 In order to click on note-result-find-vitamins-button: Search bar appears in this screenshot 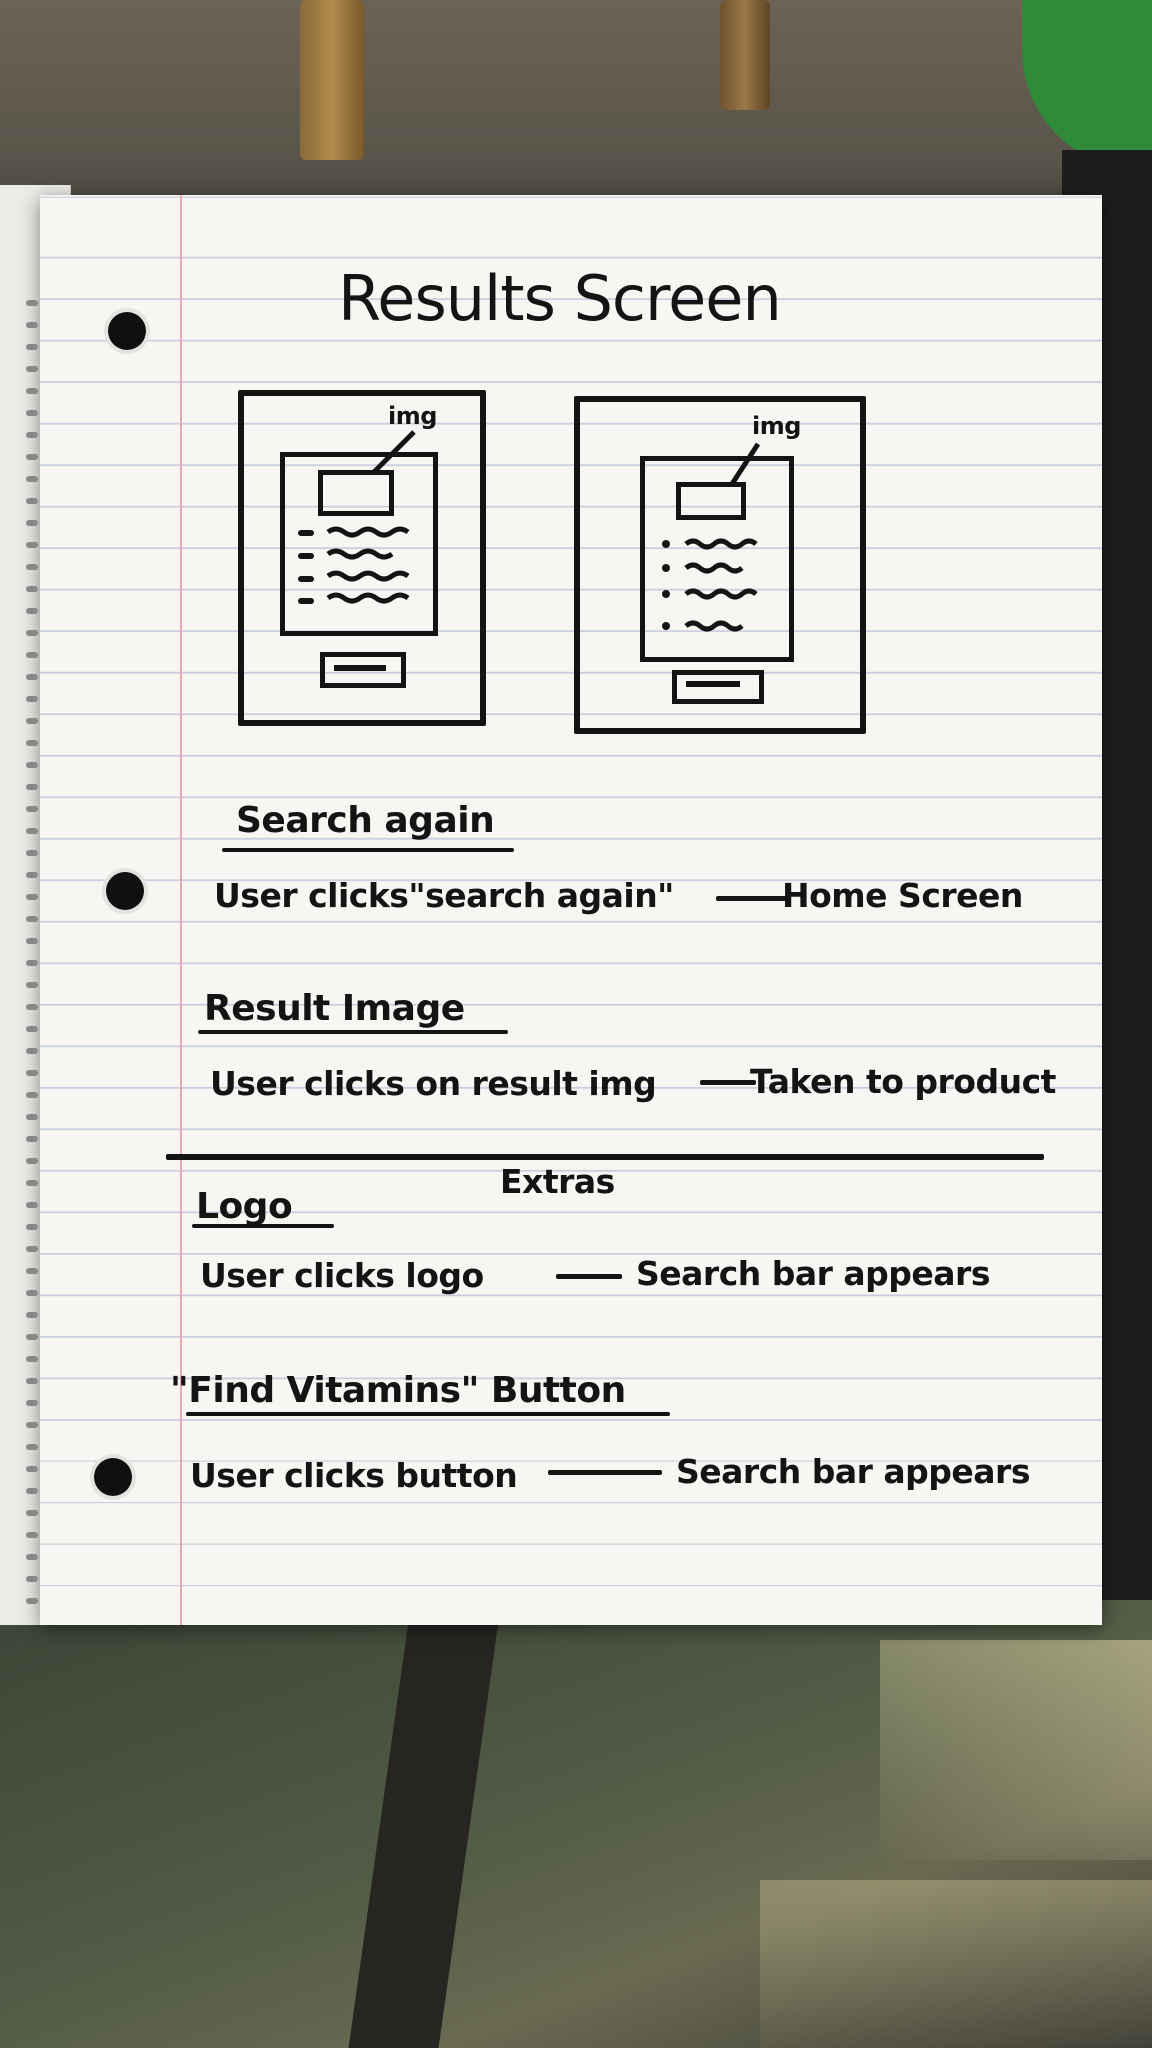, I will do `click(853, 1471)`.